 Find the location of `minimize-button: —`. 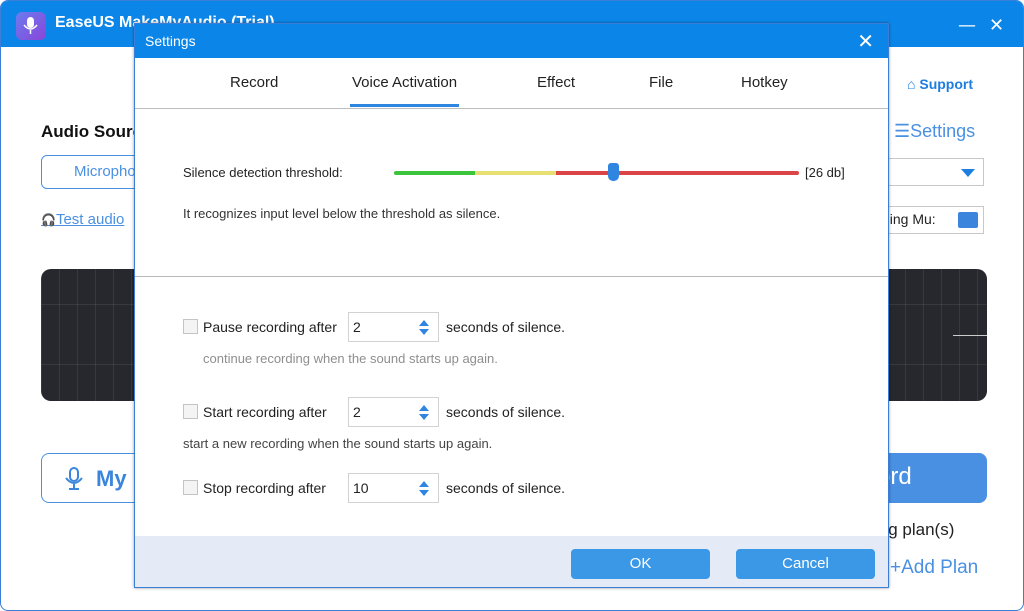

minimize-button: — is located at coordinates (967, 25).